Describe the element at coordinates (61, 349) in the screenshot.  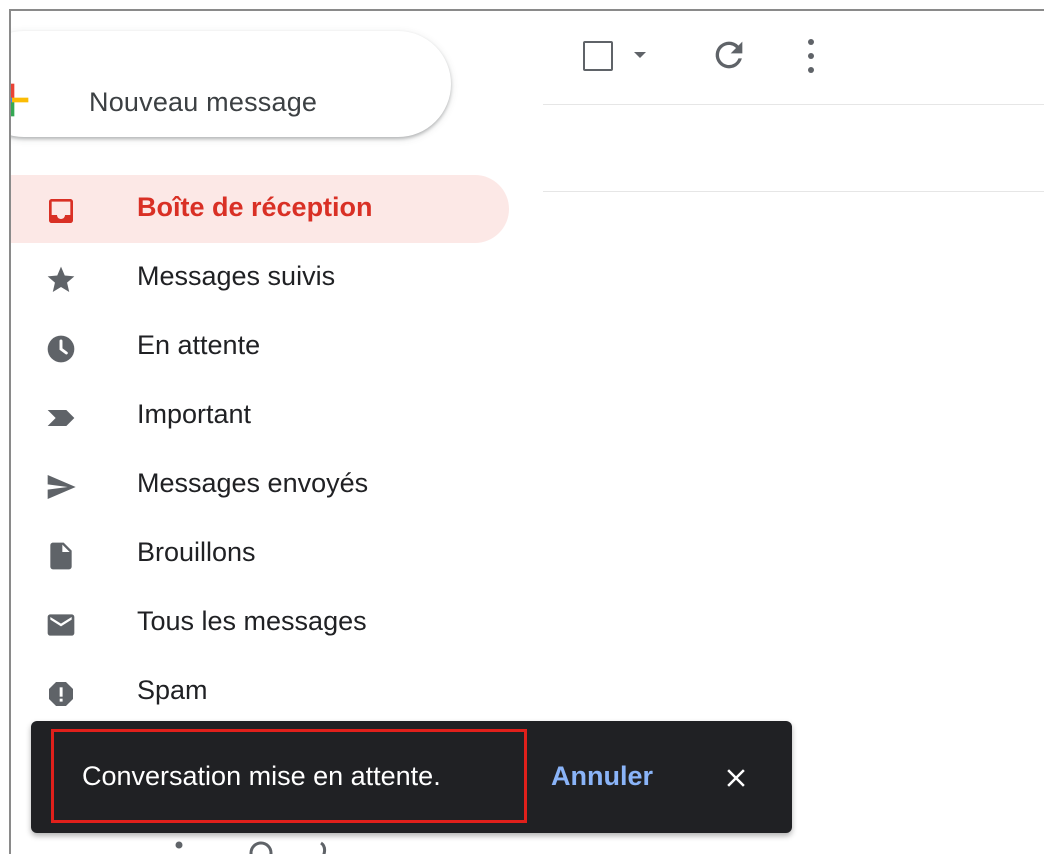
I see `clock-icon` at that location.